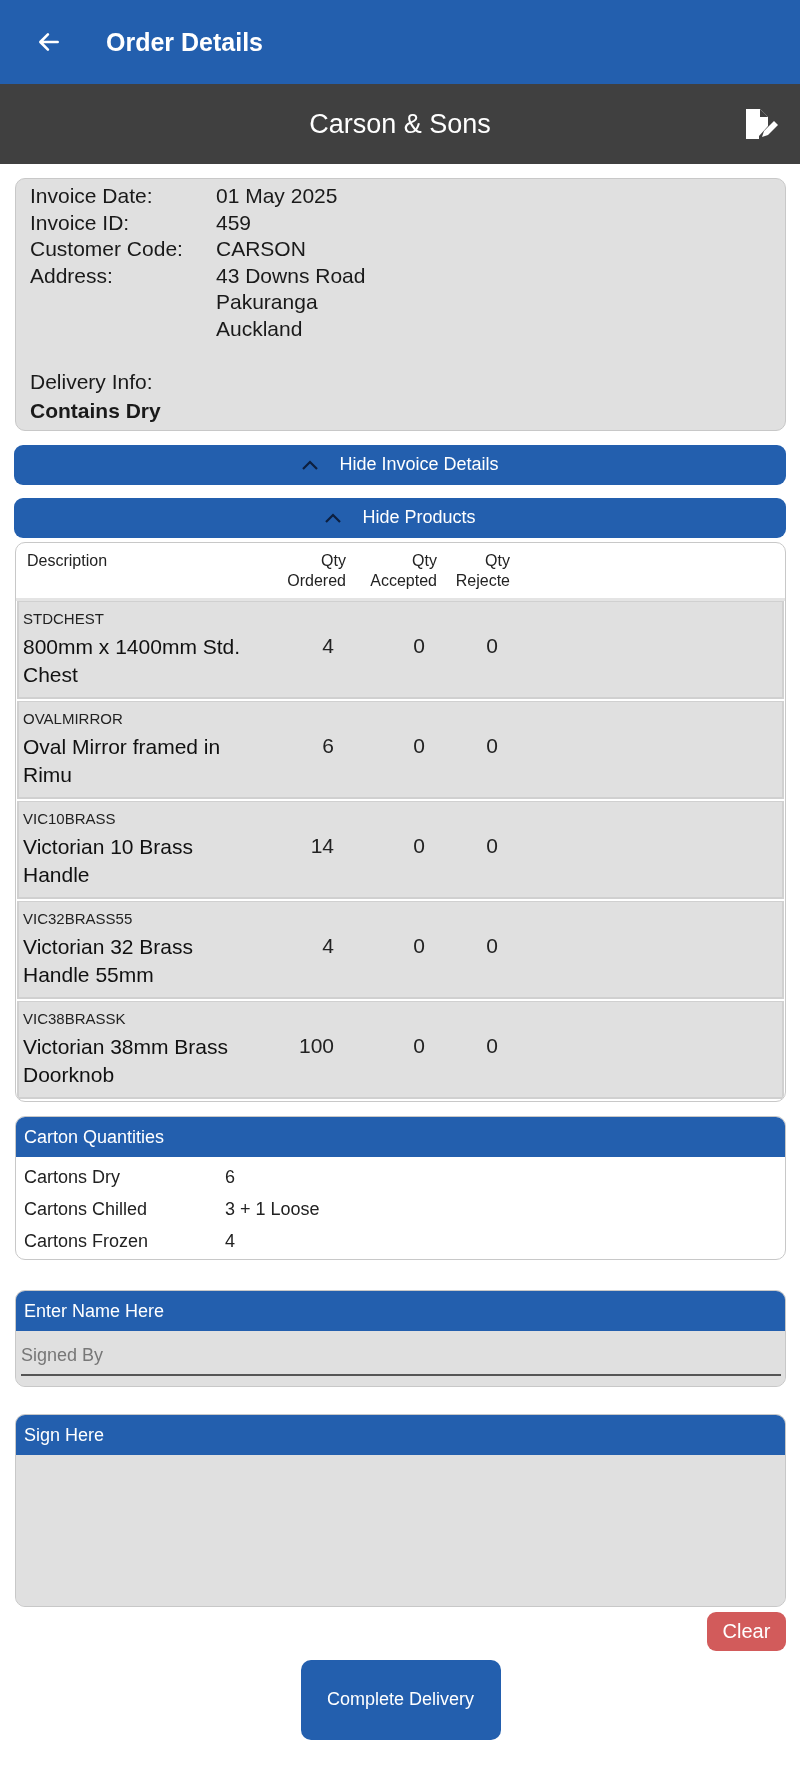 The height and width of the screenshot is (1773, 800). What do you see at coordinates (746, 1631) in the screenshot?
I see `clear-button: Clear` at bounding box center [746, 1631].